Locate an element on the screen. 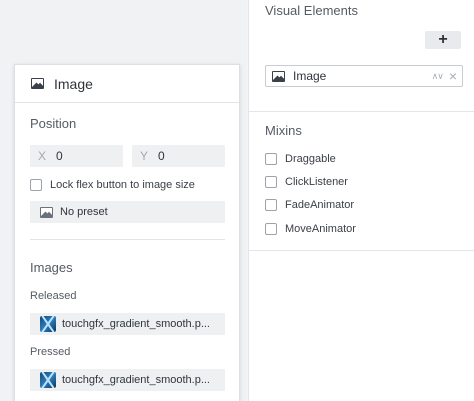 The width and height of the screenshot is (474, 401). add-element-button: + is located at coordinates (443, 40).